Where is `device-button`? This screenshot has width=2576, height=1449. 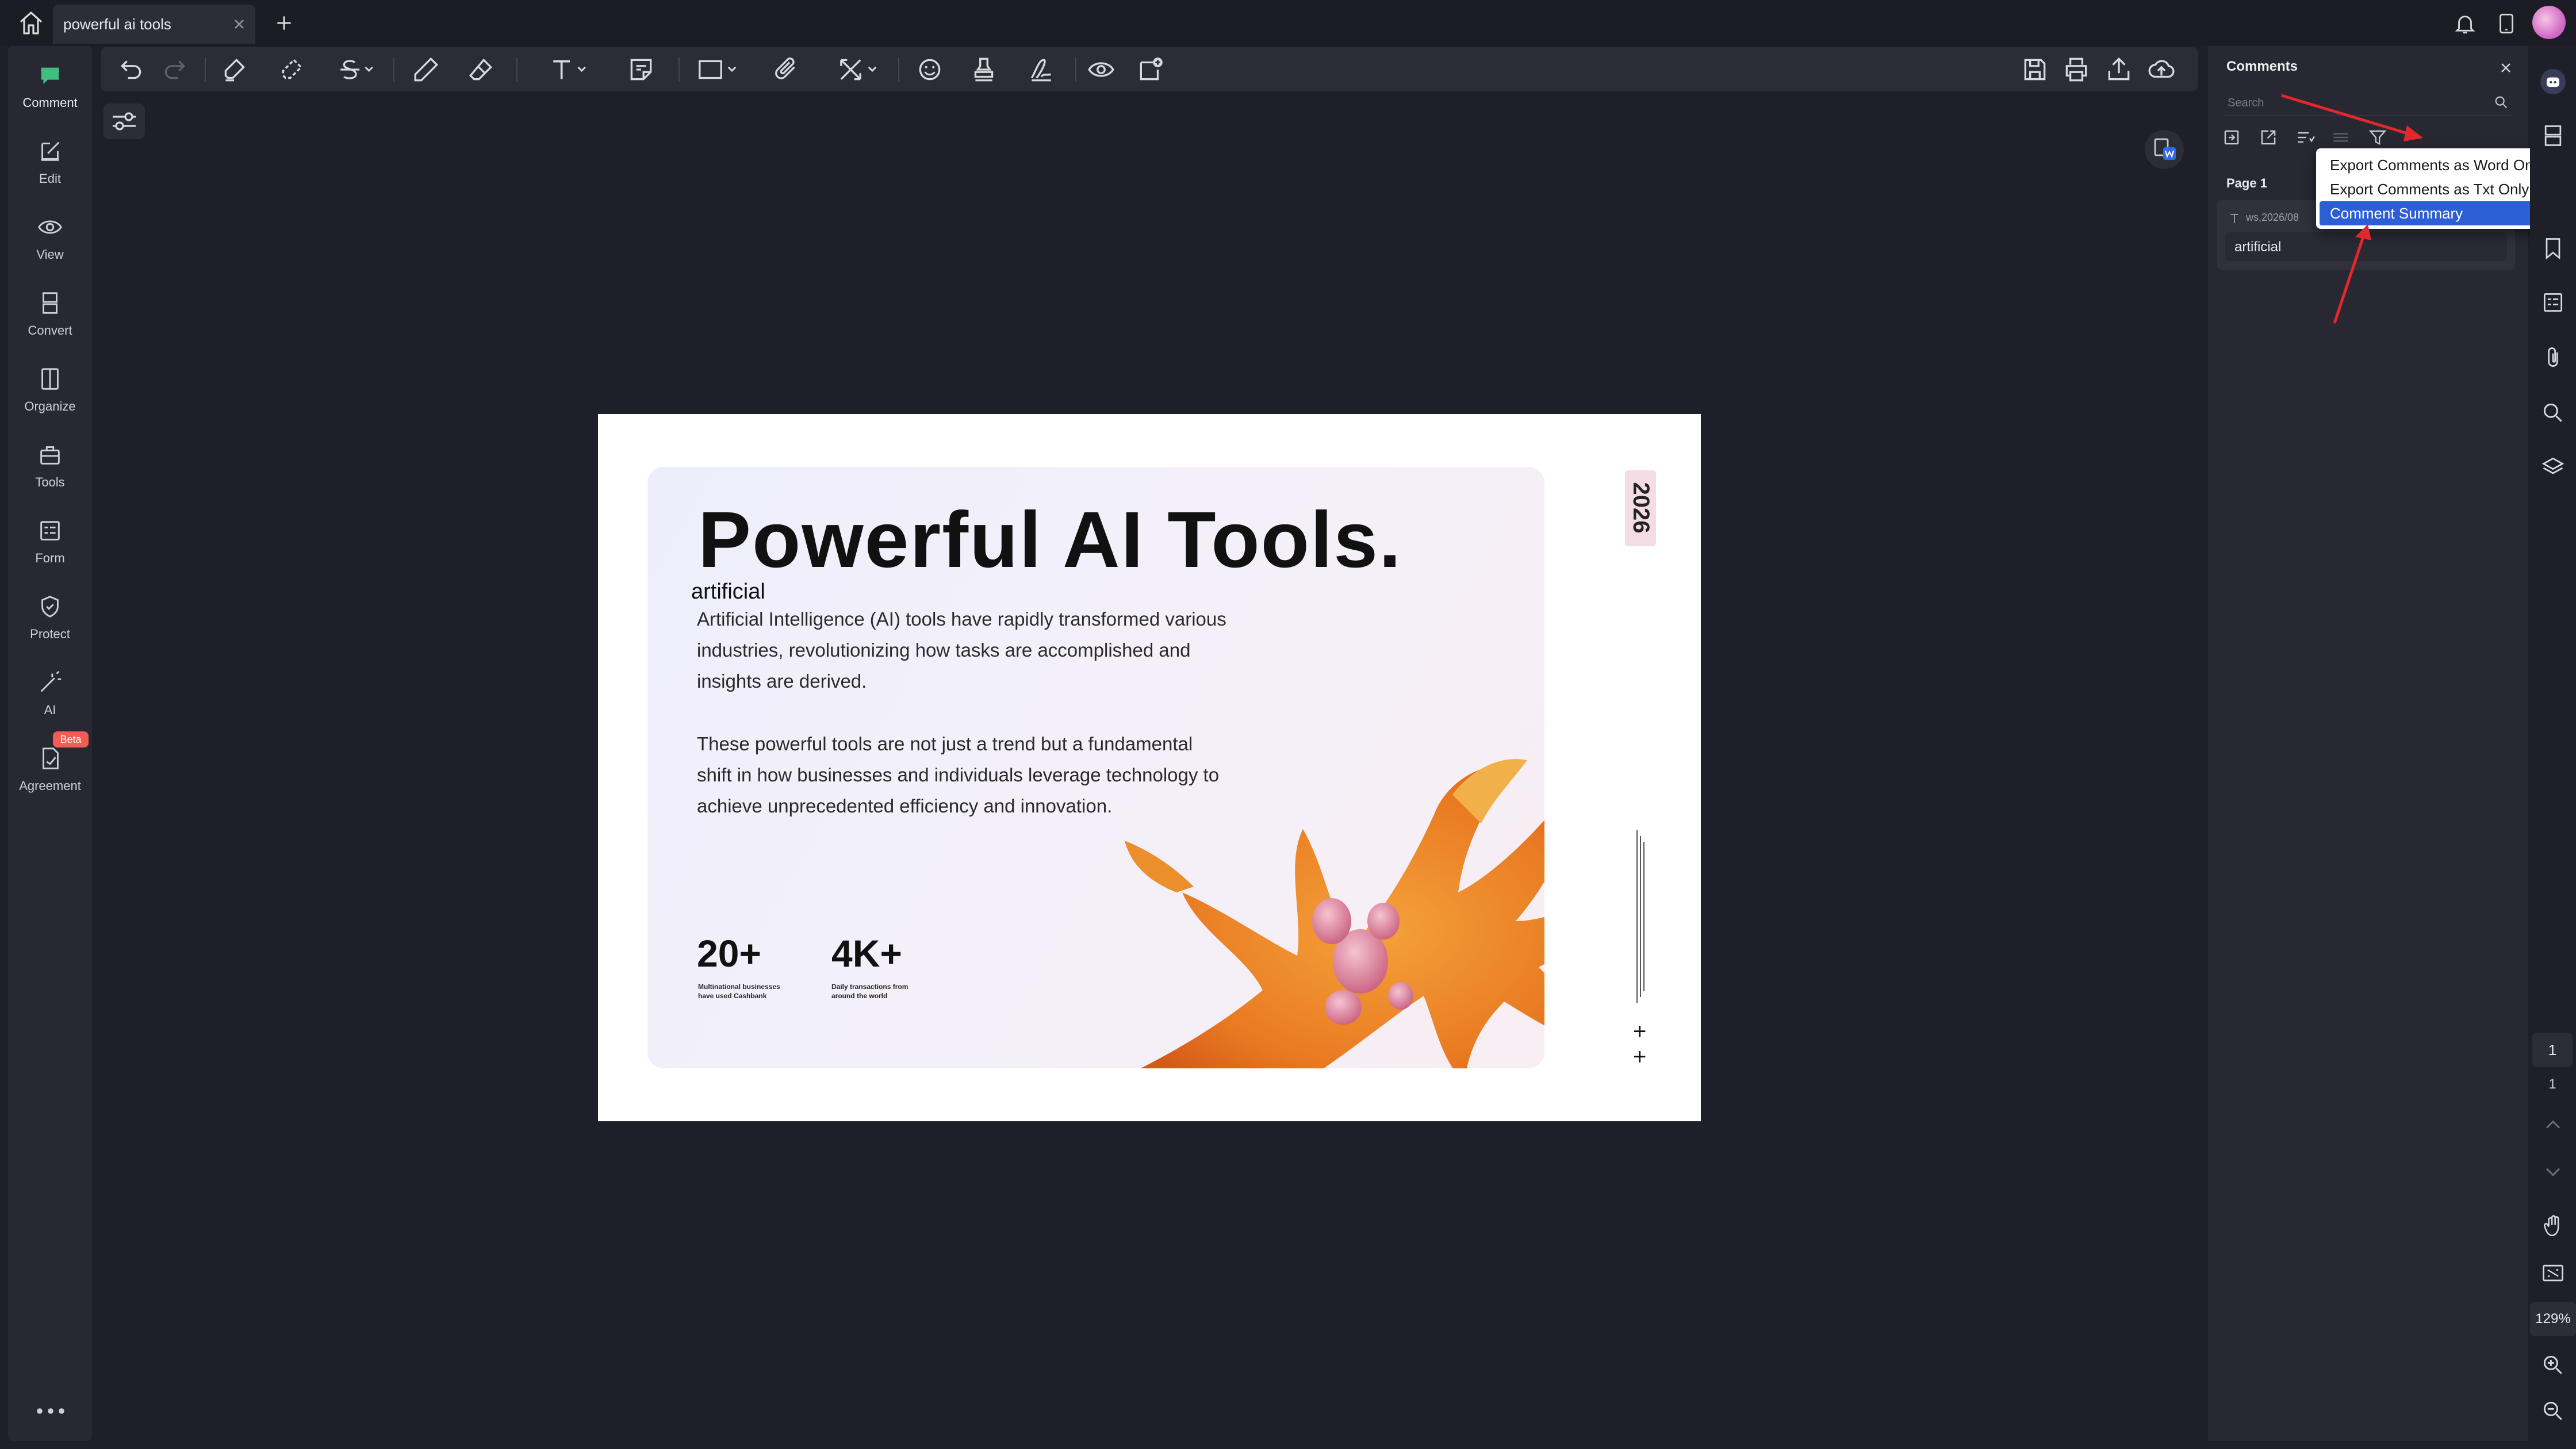
device-button is located at coordinates (2506, 24).